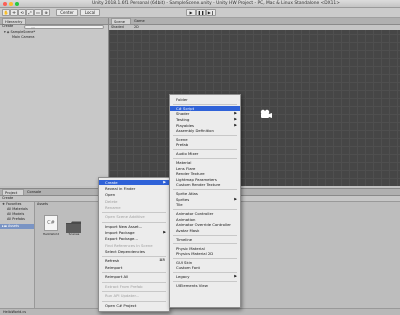  I want to click on menu-item-reimport-all: Reimport All, so click(134, 276).